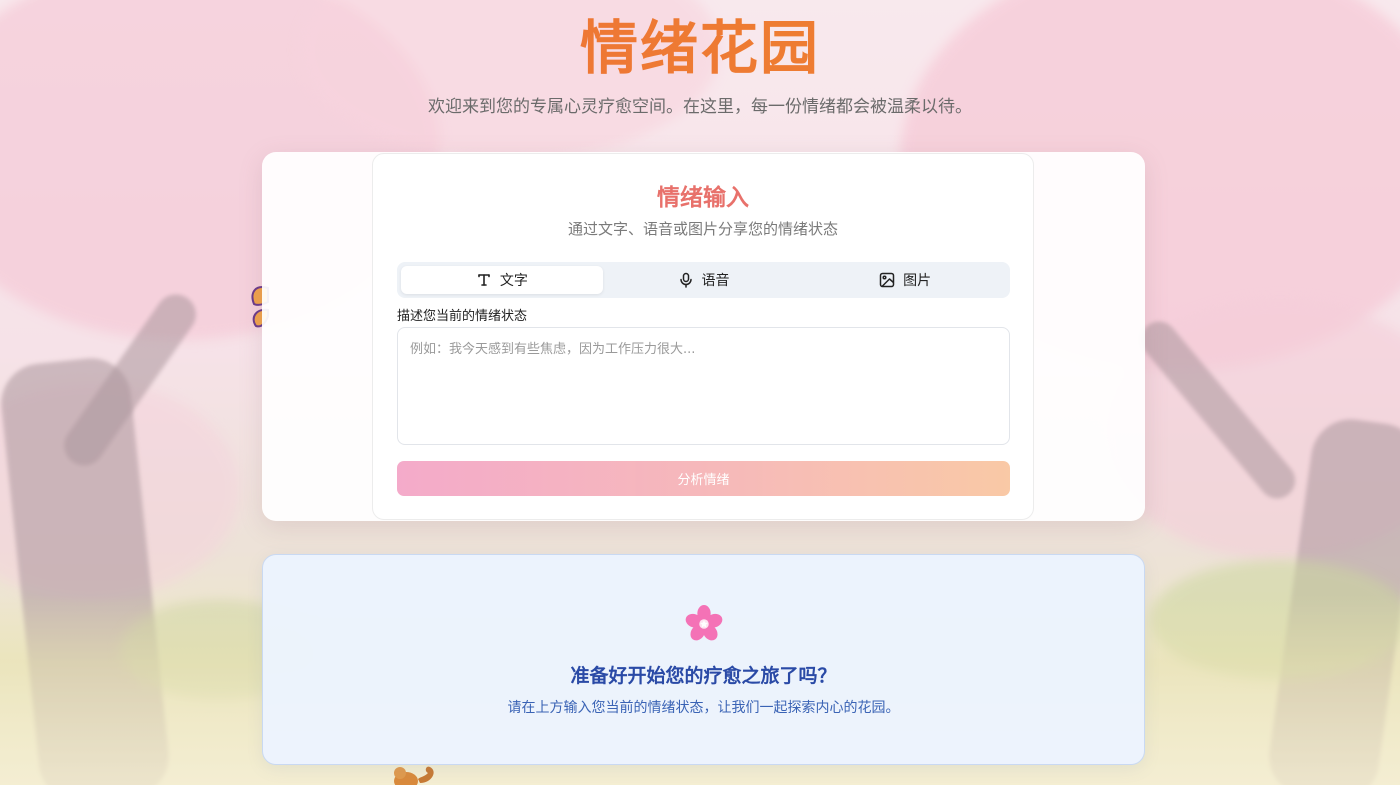  What do you see at coordinates (702, 229) in the screenshot?
I see `card-subtitle: 通过文字、语音或图片分享您的情绪状态` at bounding box center [702, 229].